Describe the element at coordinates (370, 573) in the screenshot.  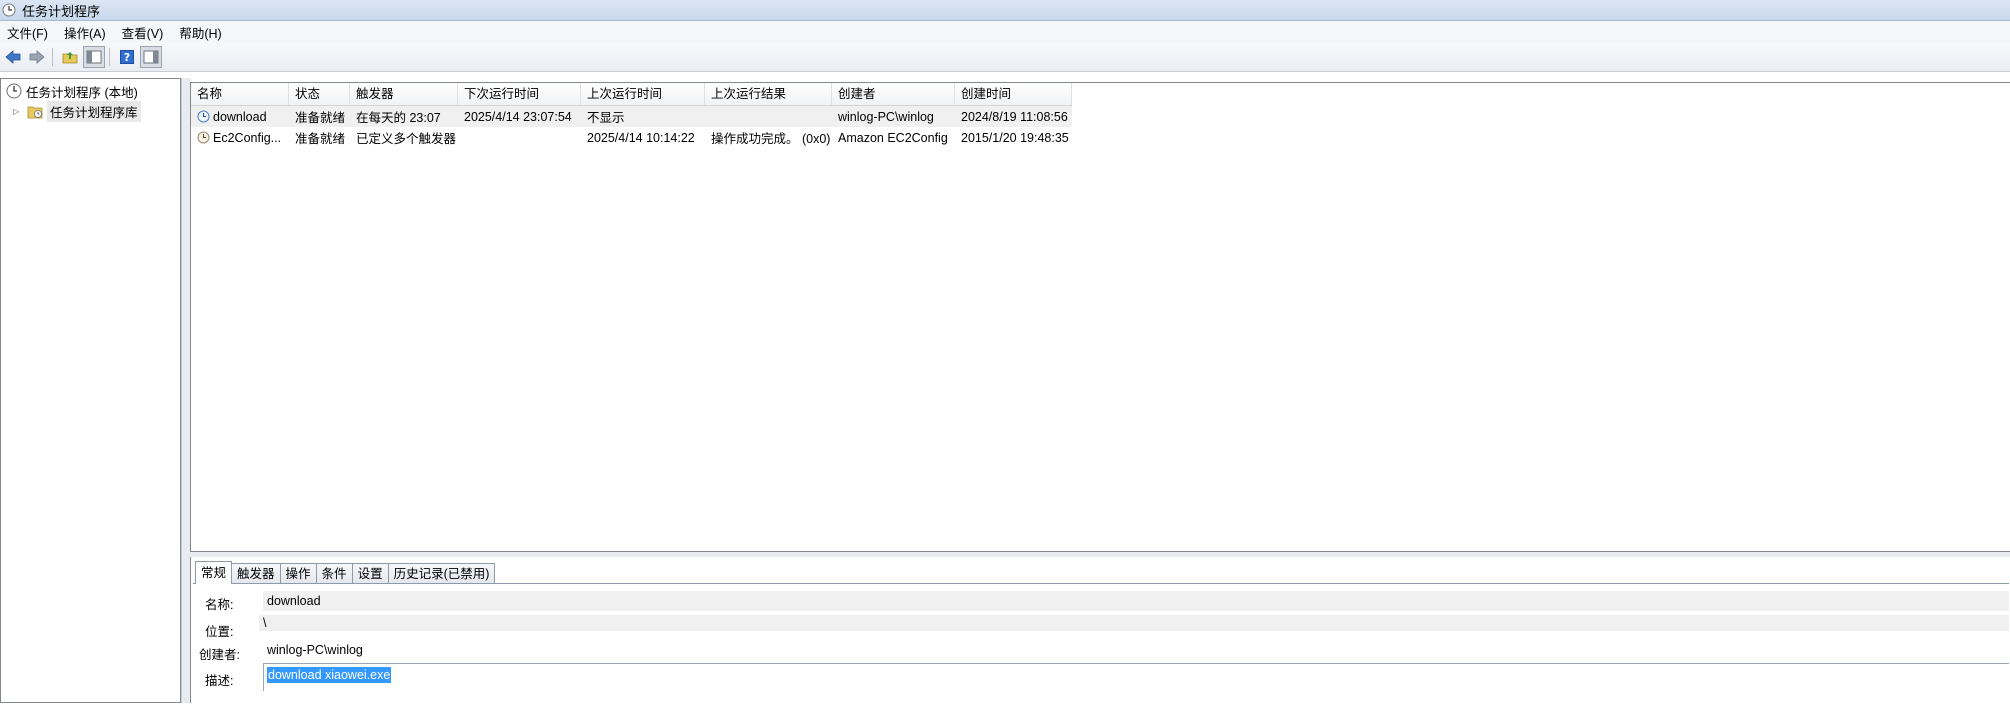
I see `tab-settings: 设置` at that location.